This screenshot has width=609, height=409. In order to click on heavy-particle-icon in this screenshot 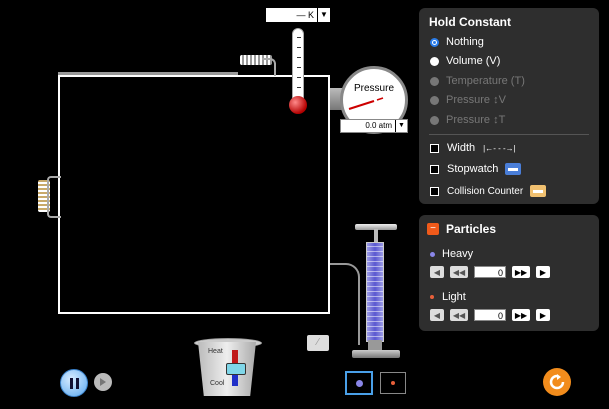, I will do `click(359, 383)`.